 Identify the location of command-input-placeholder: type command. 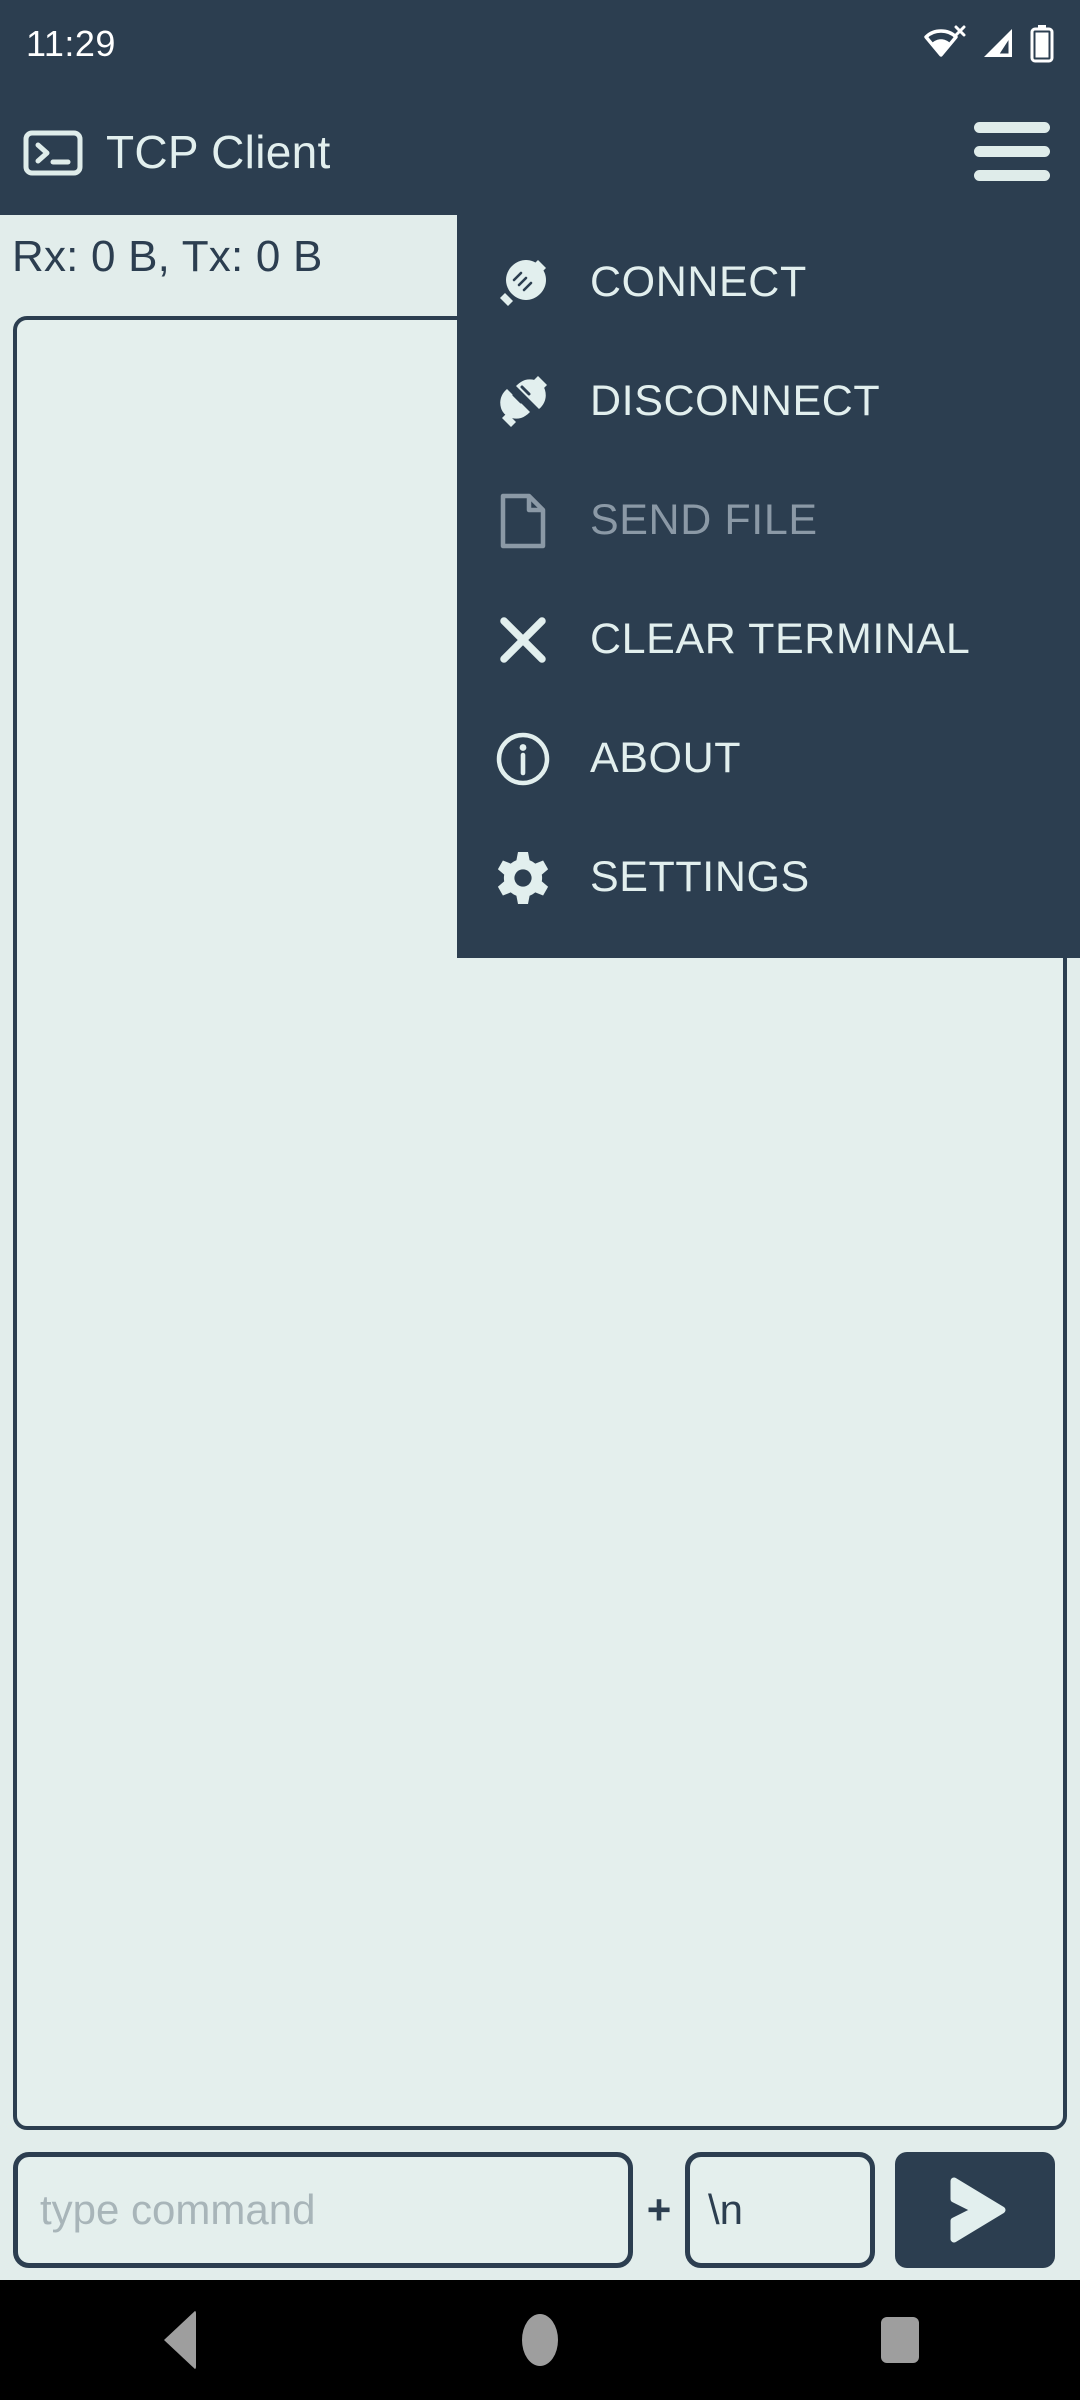
(178, 2209).